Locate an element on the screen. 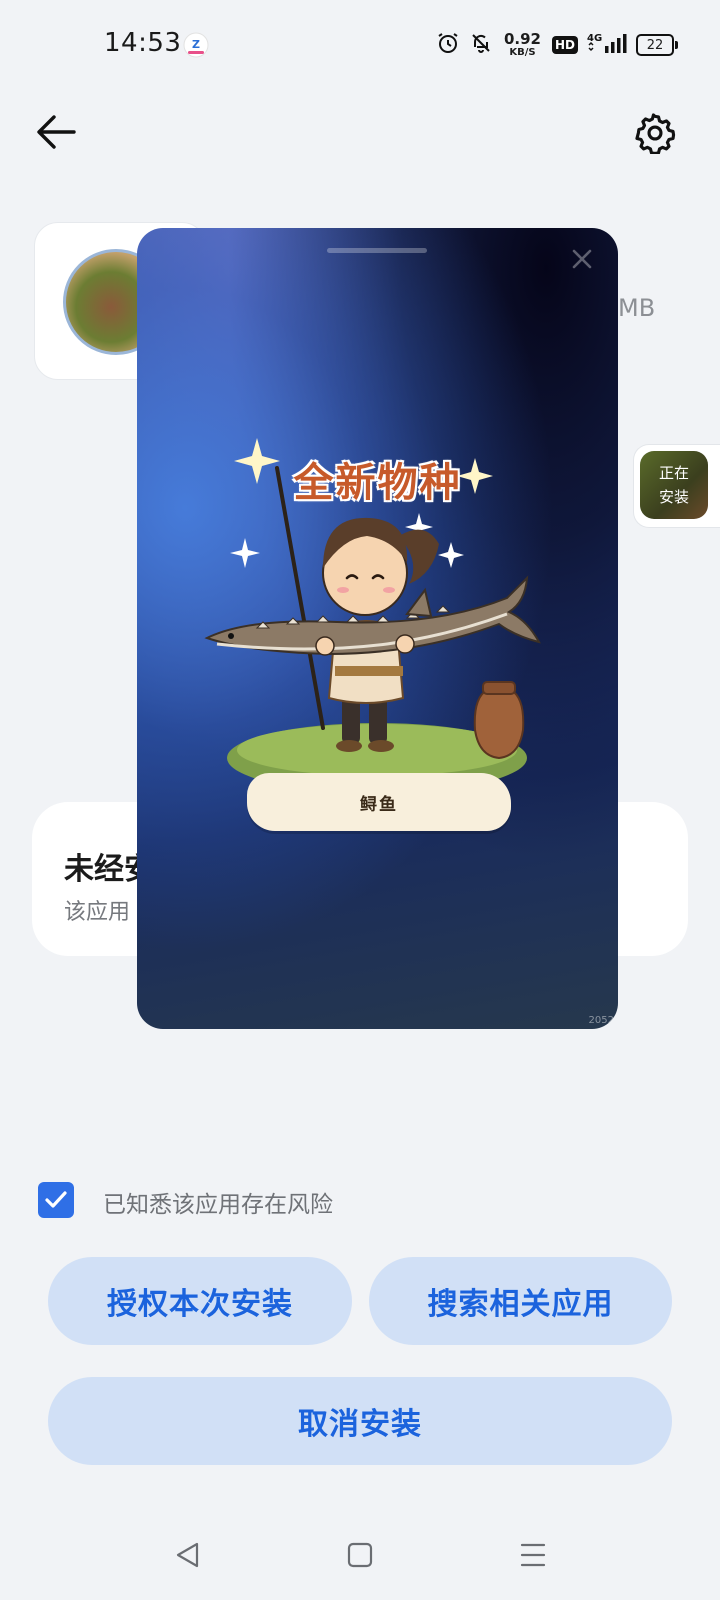  status-bar: 14:53 Z 0.92 KB/S HD 4G 22 is located at coordinates (360, 45).